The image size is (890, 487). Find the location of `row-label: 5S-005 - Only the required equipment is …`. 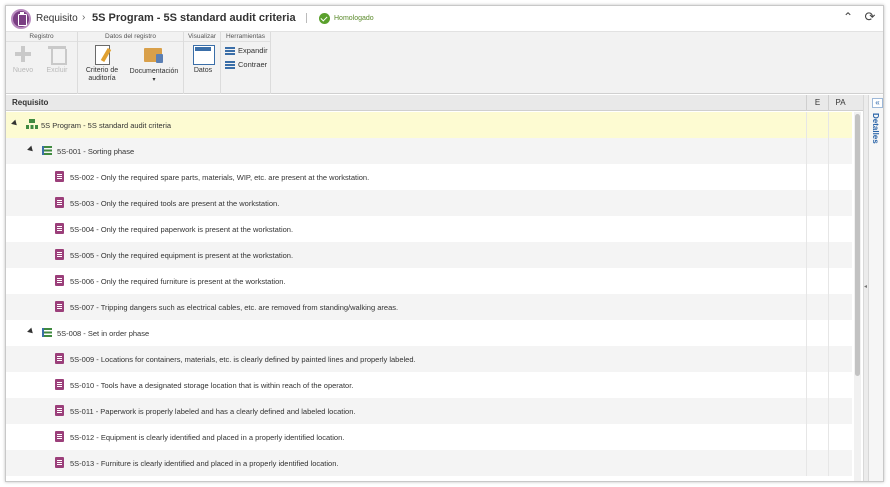

row-label: 5S-005 - Only the required equipment is … is located at coordinates (182, 255).